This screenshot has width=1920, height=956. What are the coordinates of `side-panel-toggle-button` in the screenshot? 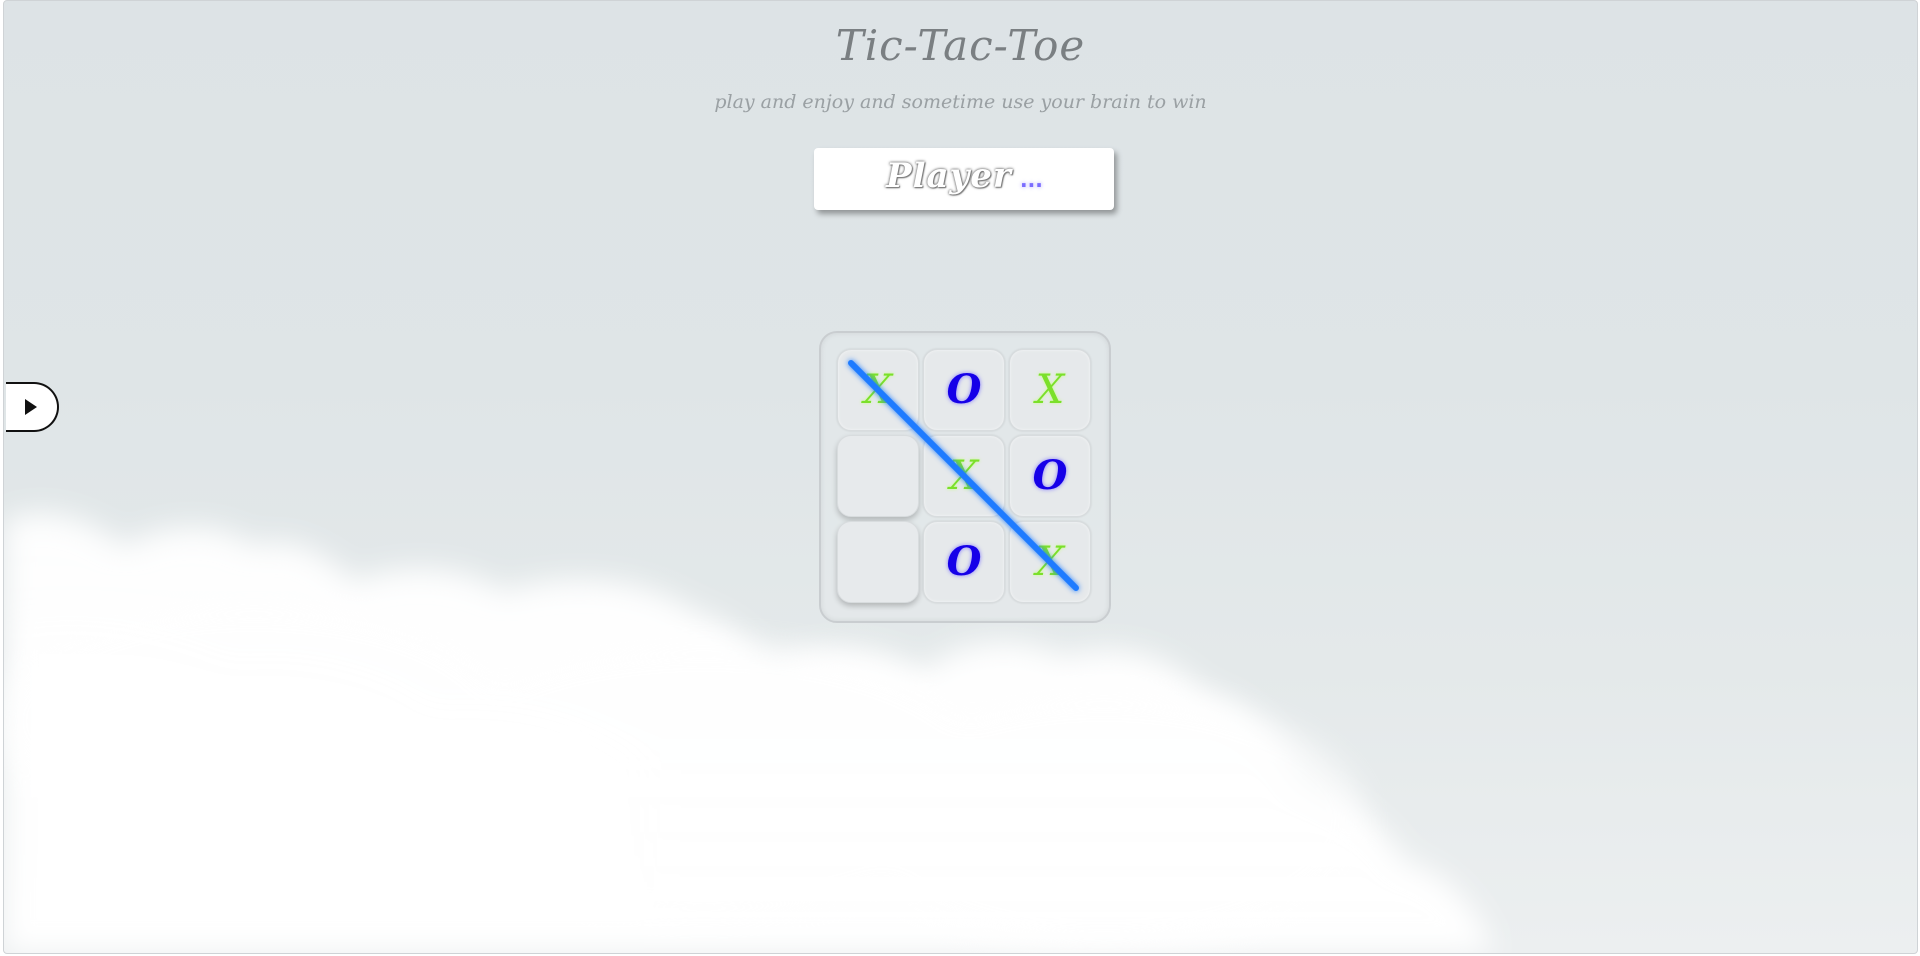 It's located at (32, 407).